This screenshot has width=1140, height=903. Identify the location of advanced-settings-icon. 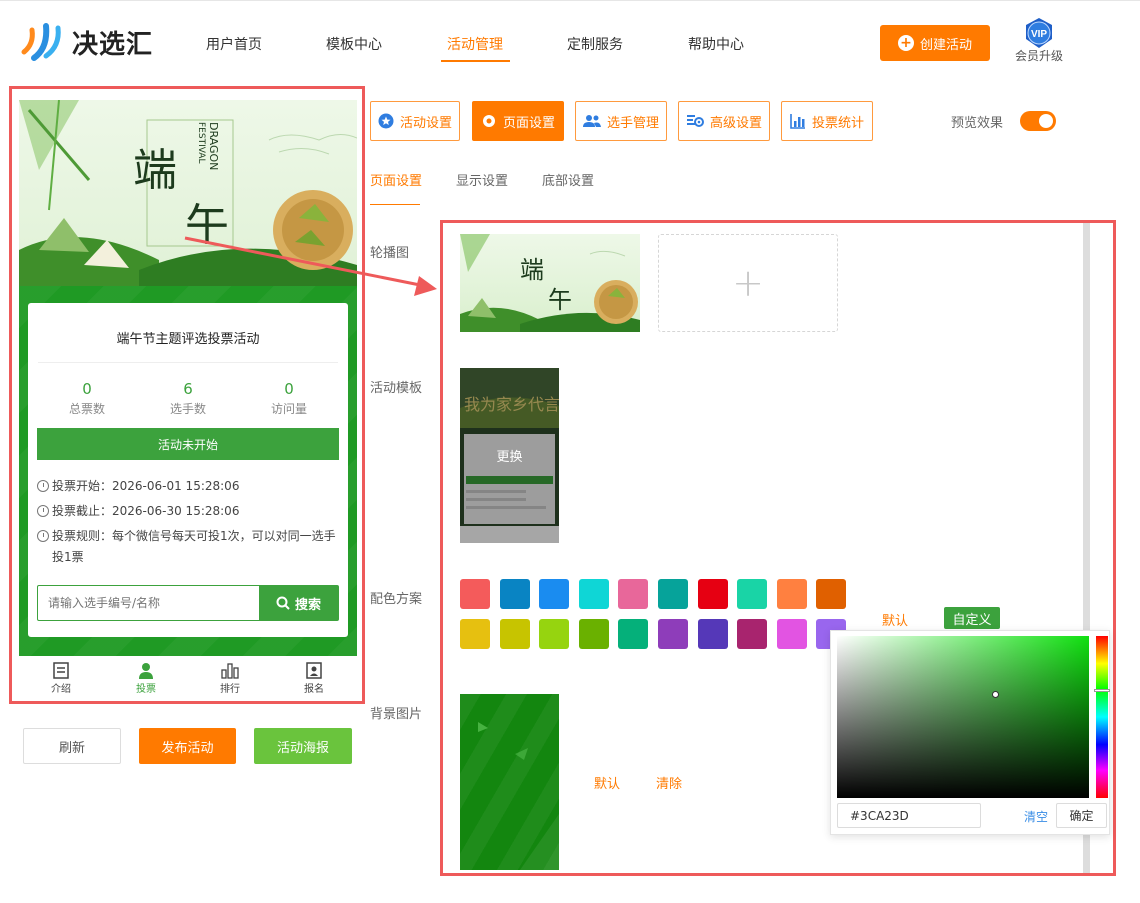
(695, 121).